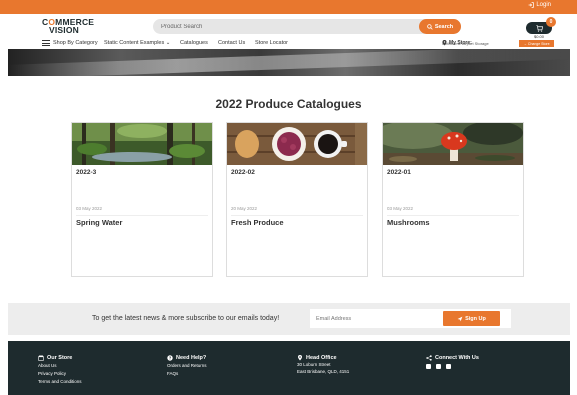 Image resolution: width=577 pixels, height=395 pixels. What do you see at coordinates (142, 144) in the screenshot?
I see `forest-stream-photo` at bounding box center [142, 144].